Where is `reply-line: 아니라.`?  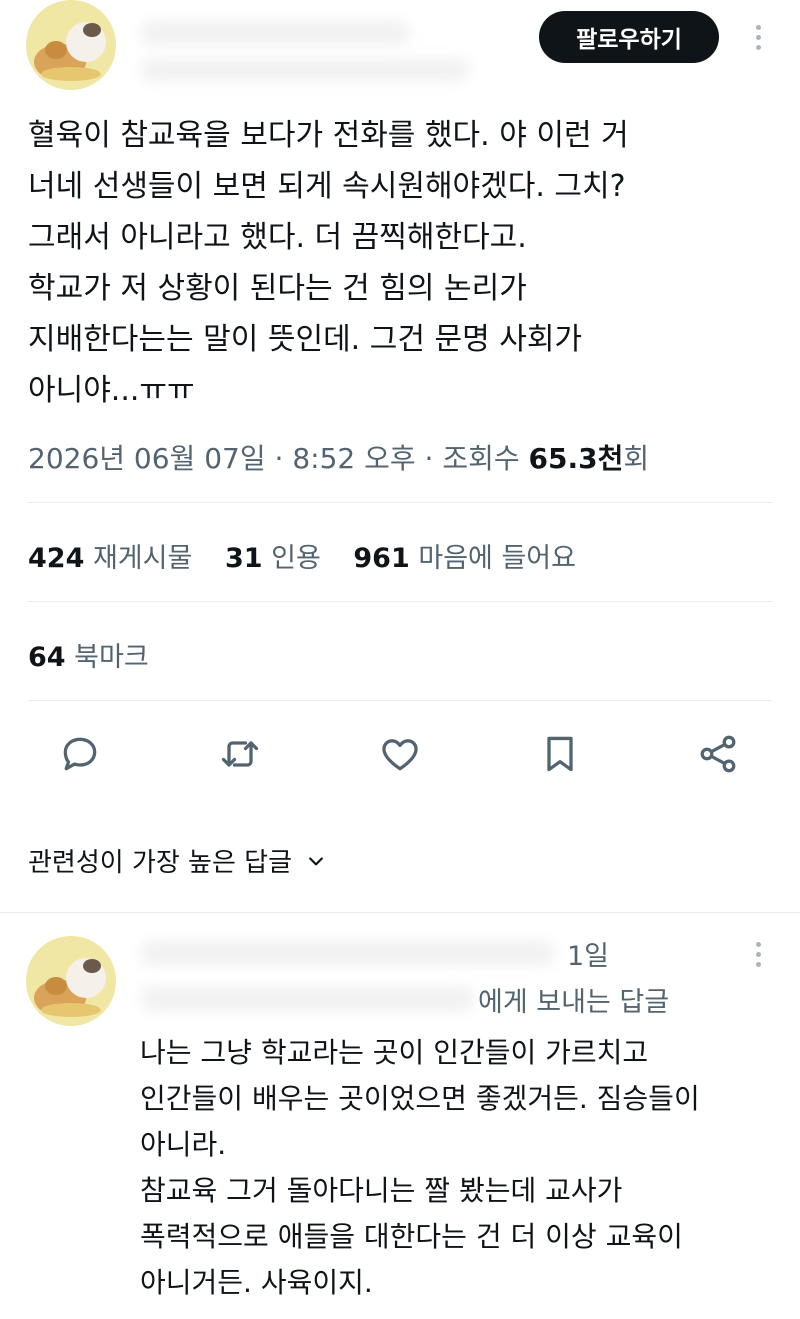
reply-line: 아니라. is located at coordinates (183, 1144).